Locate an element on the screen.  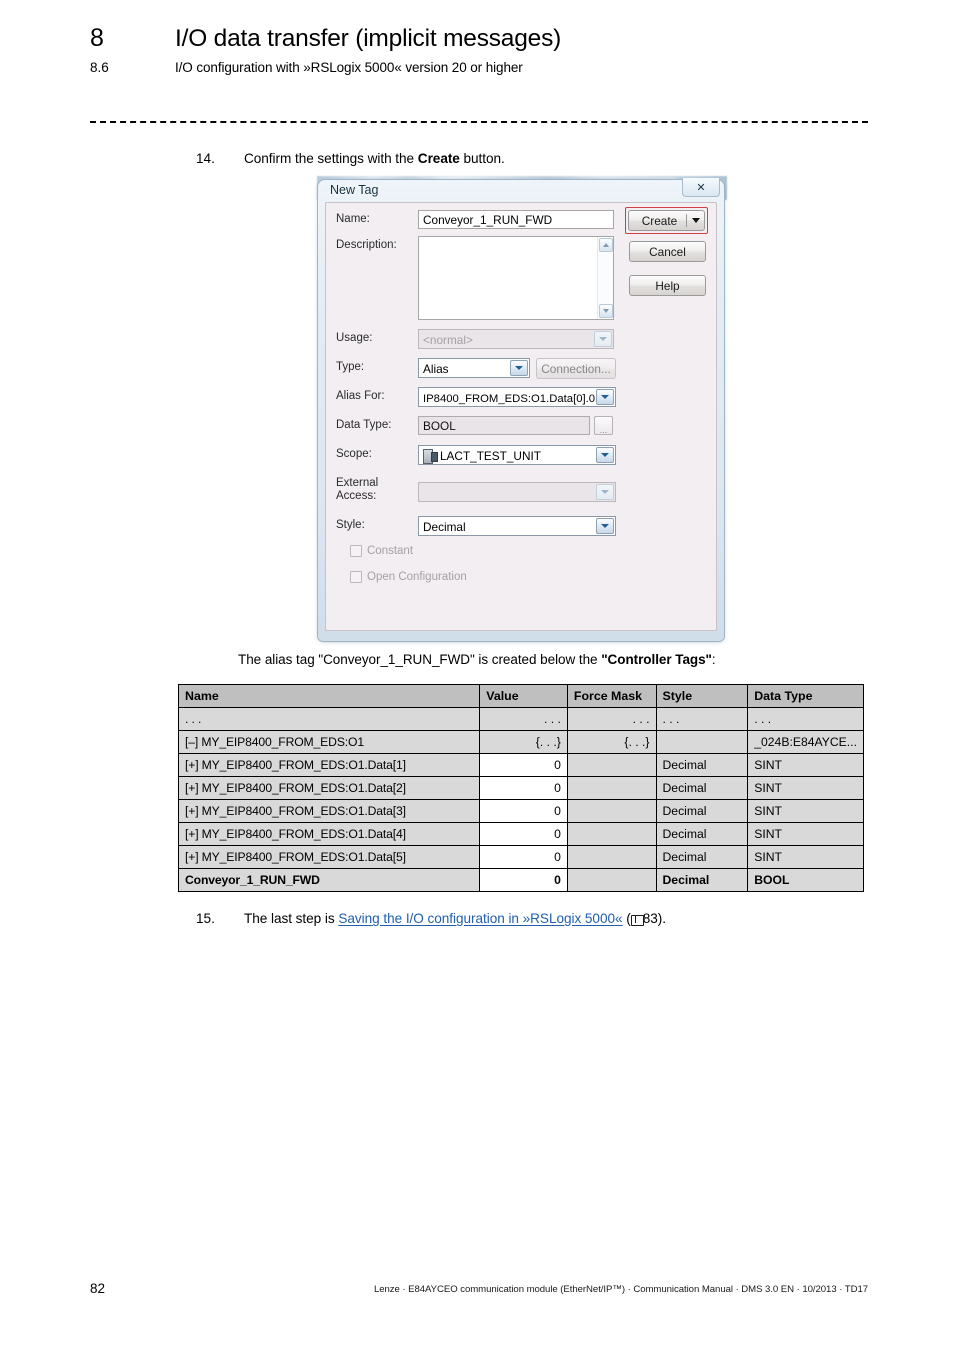
chapter-number: 8 is located at coordinates (97, 38).